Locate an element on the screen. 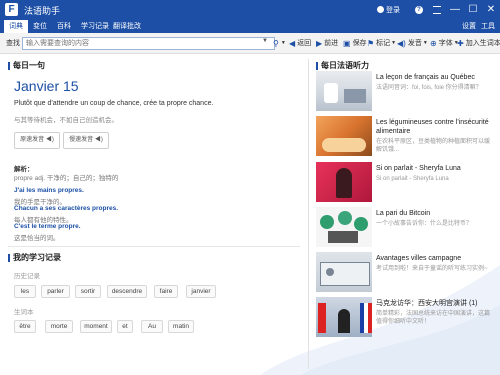 Image resolution: width=500 pixels, height=375 pixels. daily-translation: 与其等待机会，不如自己创造机会。 is located at coordinates (66, 120).